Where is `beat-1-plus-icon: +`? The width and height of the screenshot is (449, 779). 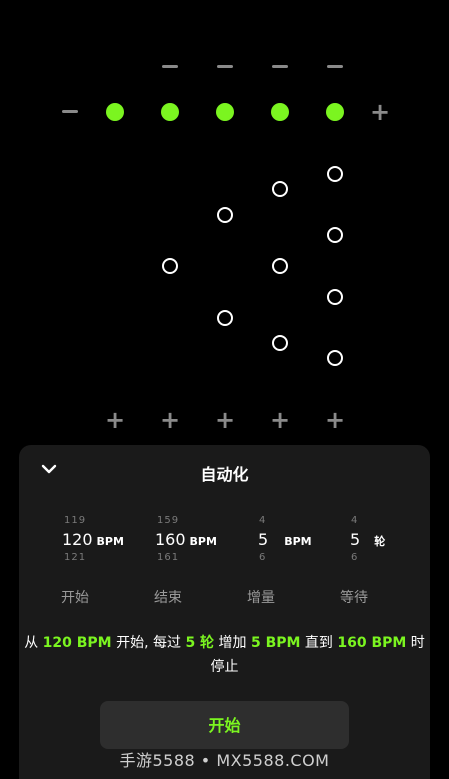 beat-1-plus-icon: + is located at coordinates (115, 420).